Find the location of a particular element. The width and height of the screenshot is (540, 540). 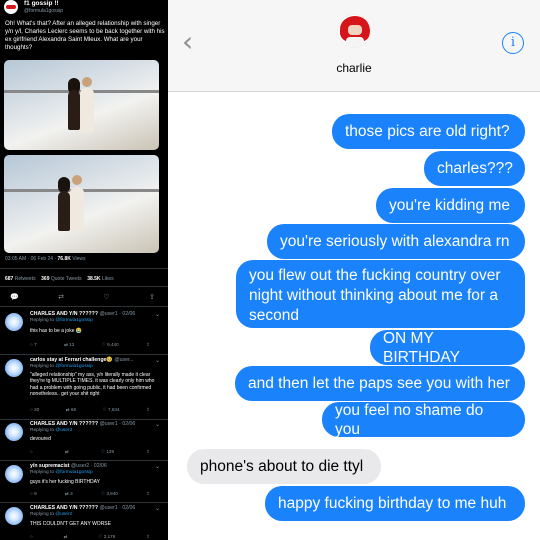

likes-label: Likes is located at coordinates (108, 279).